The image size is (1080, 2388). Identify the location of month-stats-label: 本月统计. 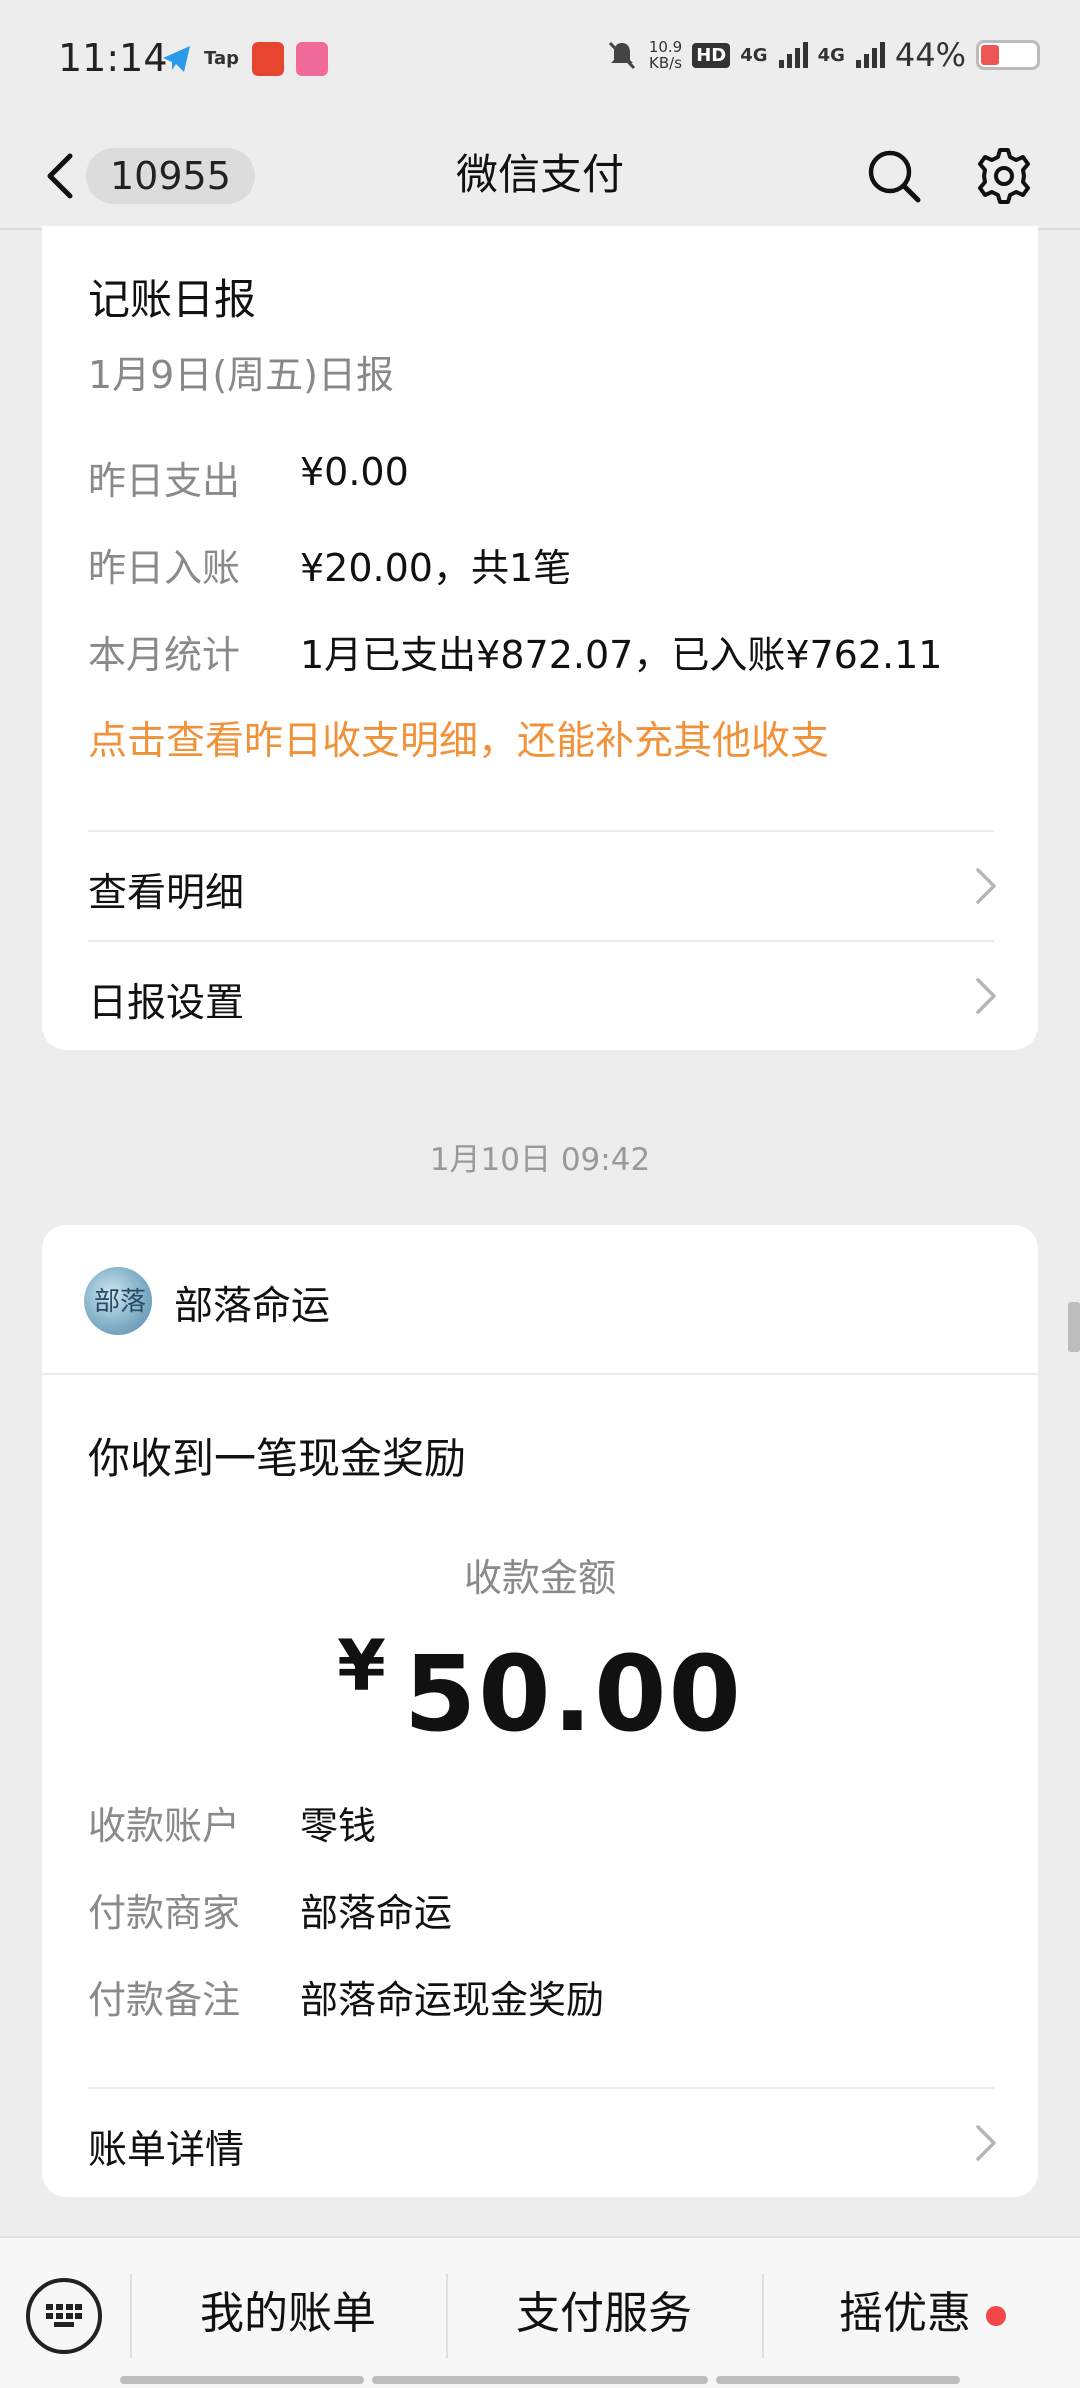
(164, 655).